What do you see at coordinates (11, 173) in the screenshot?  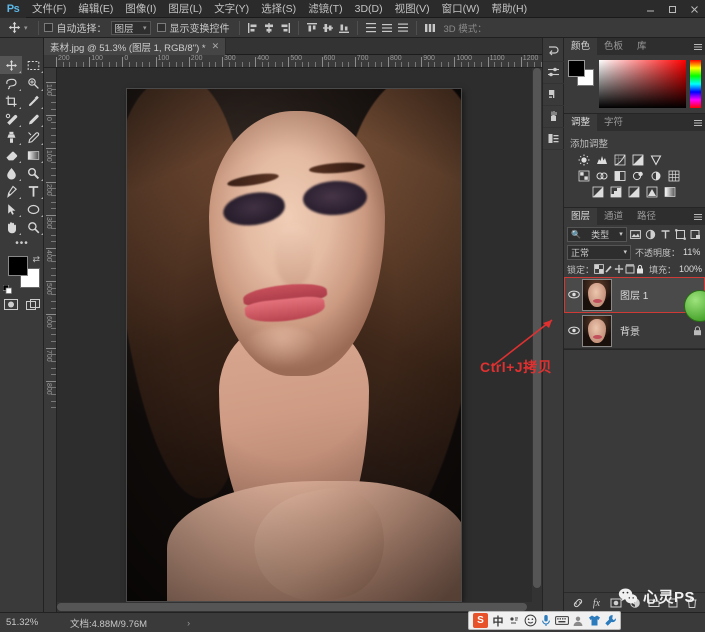 I see `blur-tool` at bounding box center [11, 173].